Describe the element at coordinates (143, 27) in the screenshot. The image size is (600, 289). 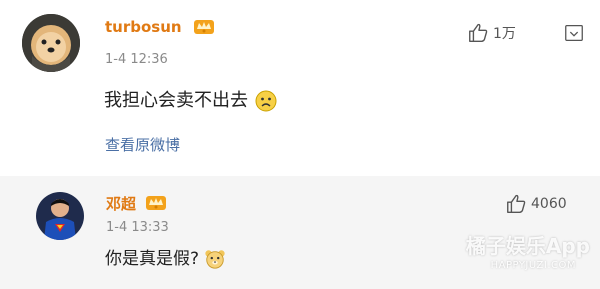
I see `username: turbosun` at that location.